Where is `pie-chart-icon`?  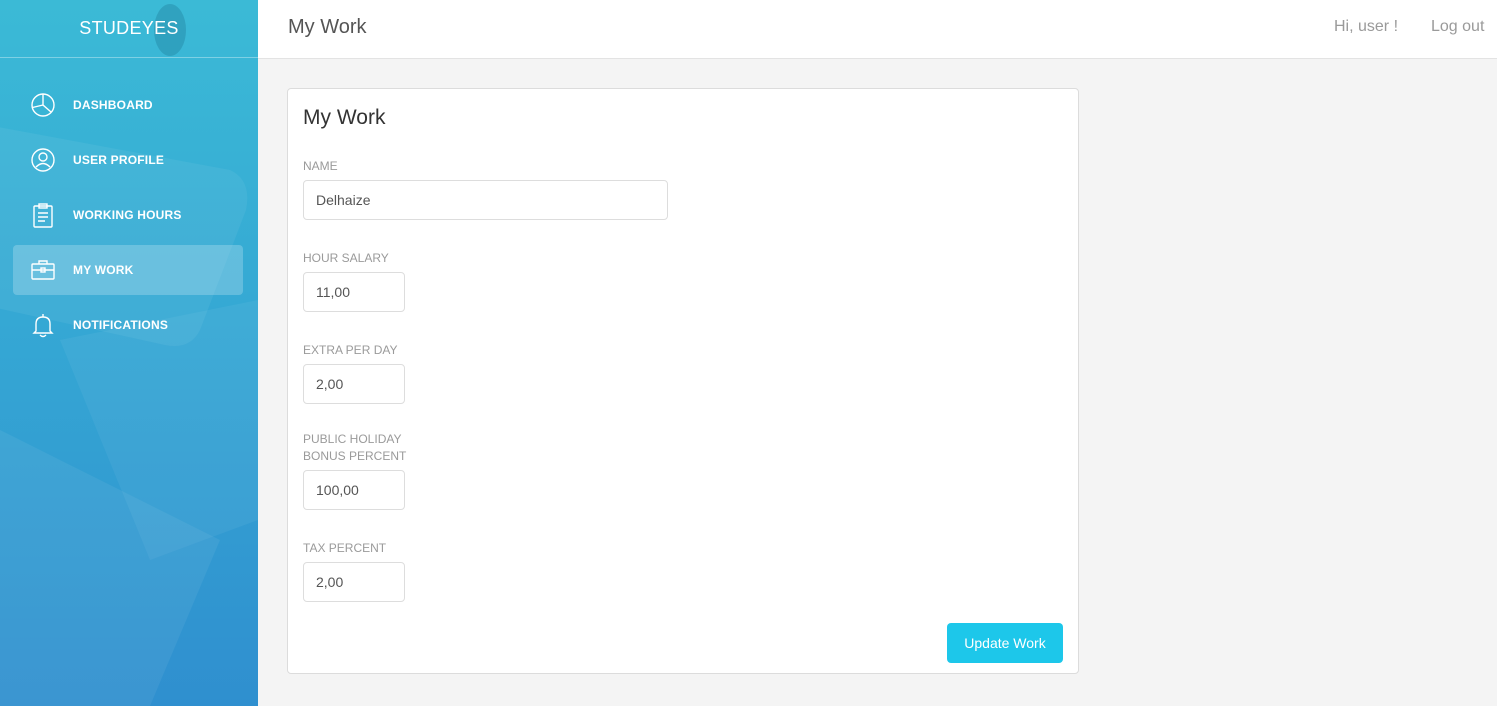
pie-chart-icon is located at coordinates (43, 105).